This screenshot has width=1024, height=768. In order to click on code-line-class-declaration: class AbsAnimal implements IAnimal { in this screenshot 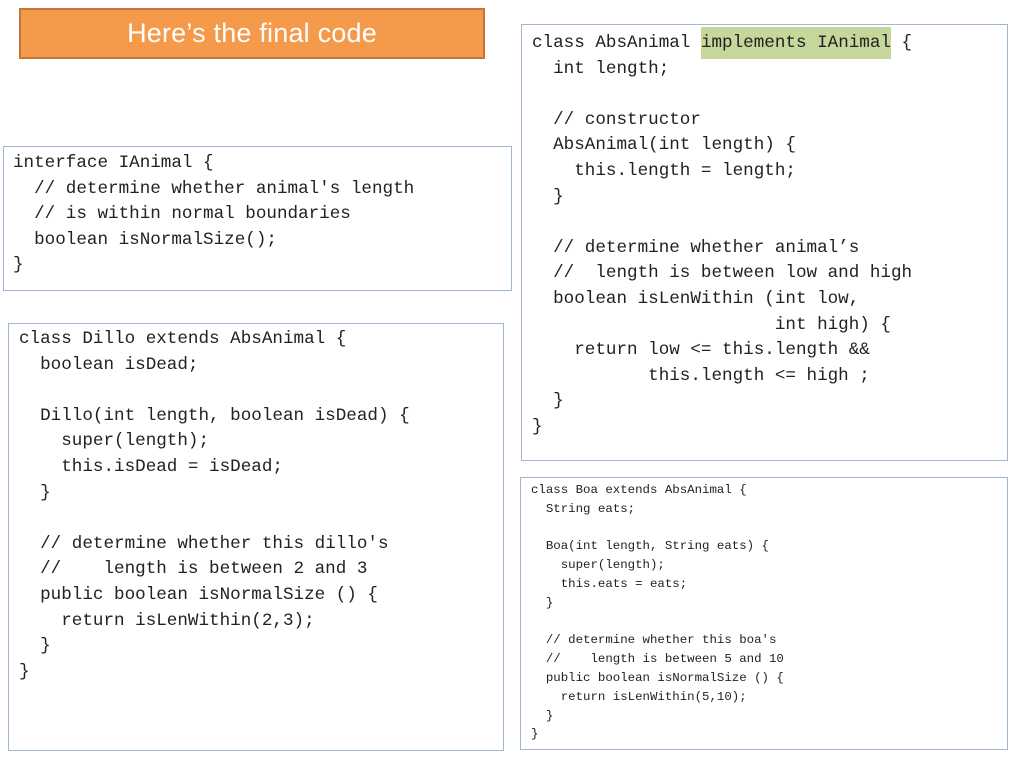, I will do `click(769, 43)`.